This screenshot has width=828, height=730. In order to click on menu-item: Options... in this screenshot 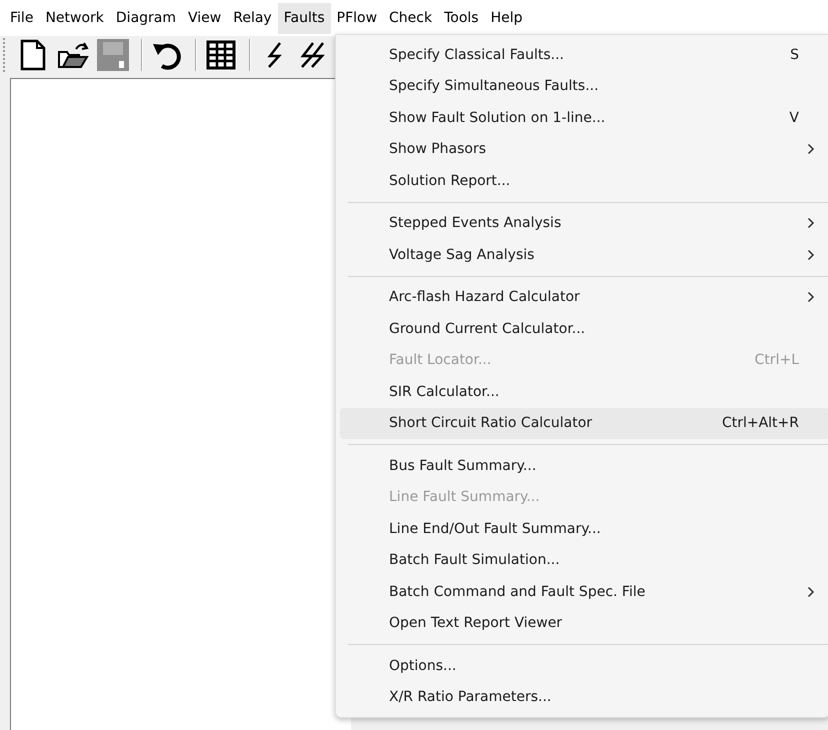, I will do `click(584, 666)`.